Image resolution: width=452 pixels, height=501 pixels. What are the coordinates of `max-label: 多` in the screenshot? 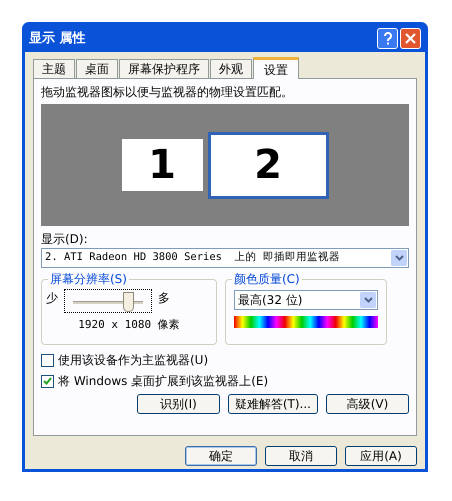 It's located at (164, 298).